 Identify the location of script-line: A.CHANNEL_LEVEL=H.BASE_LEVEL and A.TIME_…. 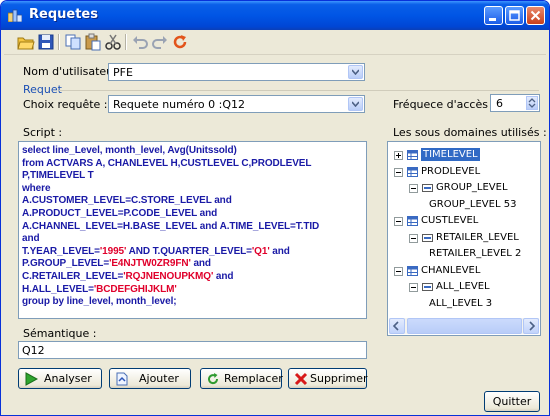
(170, 226).